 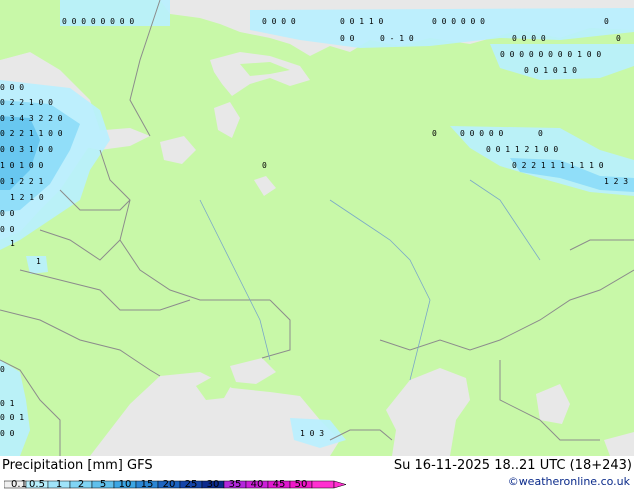 What do you see at coordinates (19, 484) in the screenshot?
I see `legend-tick-label: 0.1` at bounding box center [19, 484].